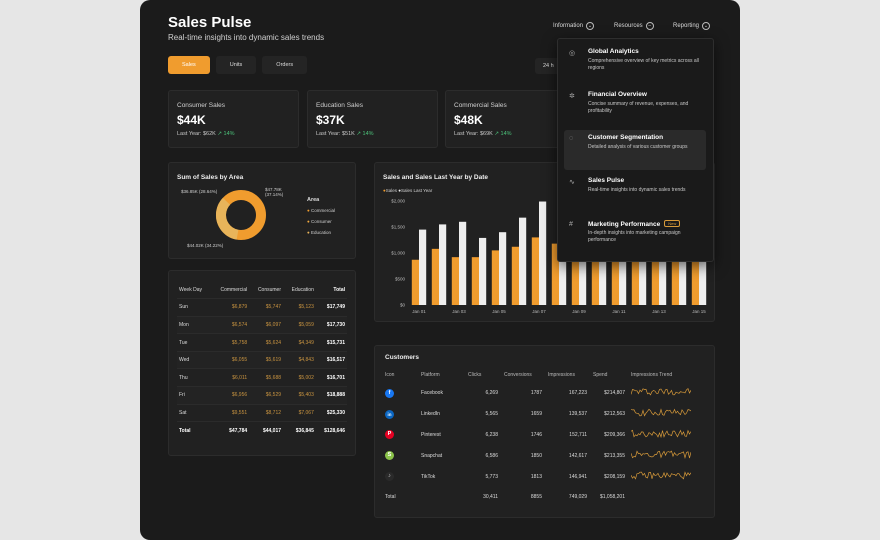 This screenshot has height=540, width=880. Describe the element at coordinates (319, 221) in the screenshot. I see `legend-item-consumer: ● Consumer` at that location.